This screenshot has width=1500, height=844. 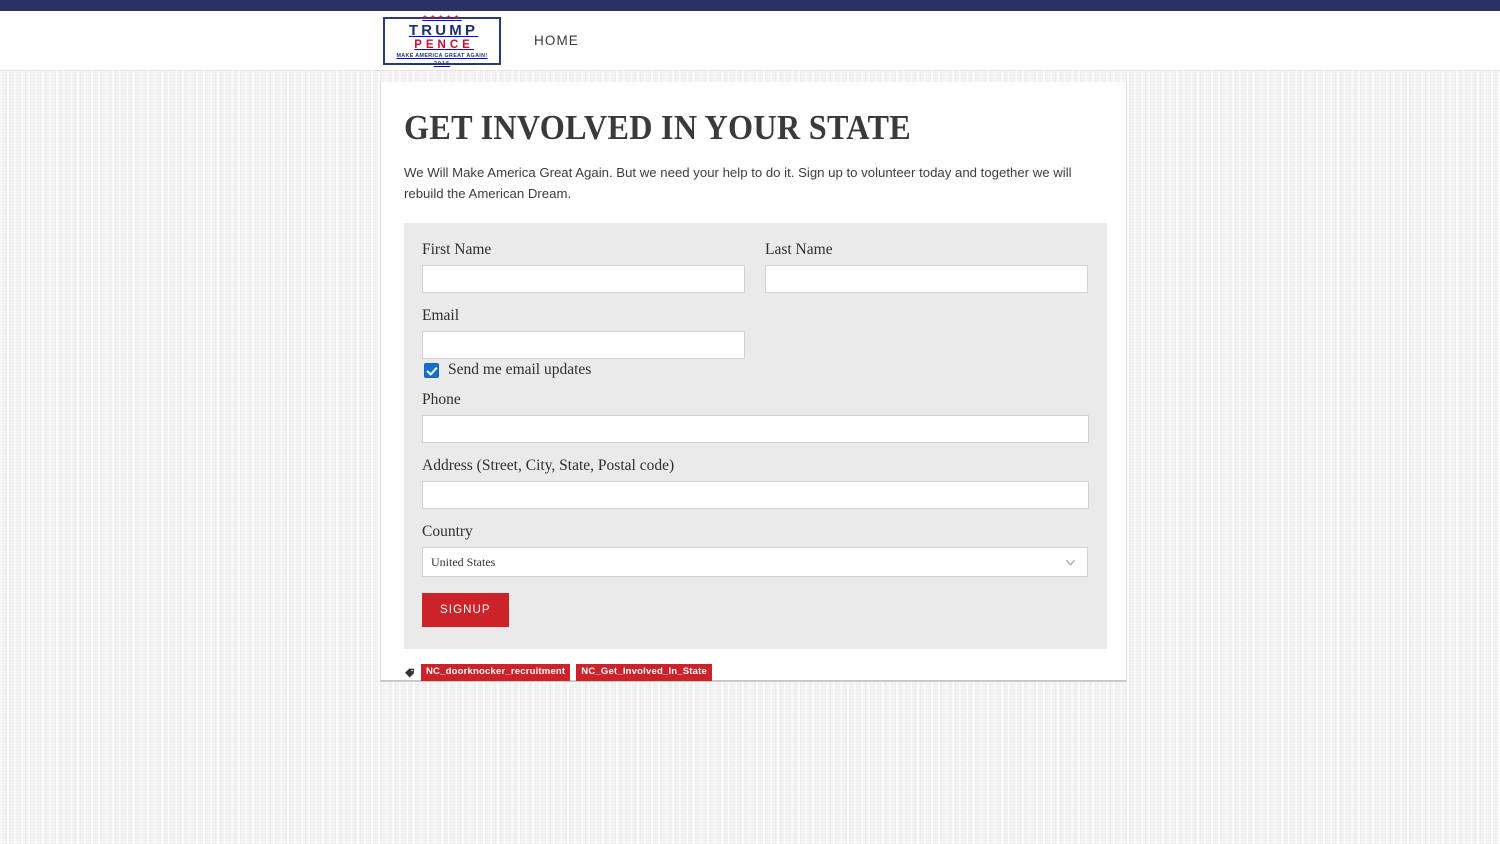 What do you see at coordinates (520, 370) in the screenshot?
I see `email-updates-label: Send me email updates` at bounding box center [520, 370].